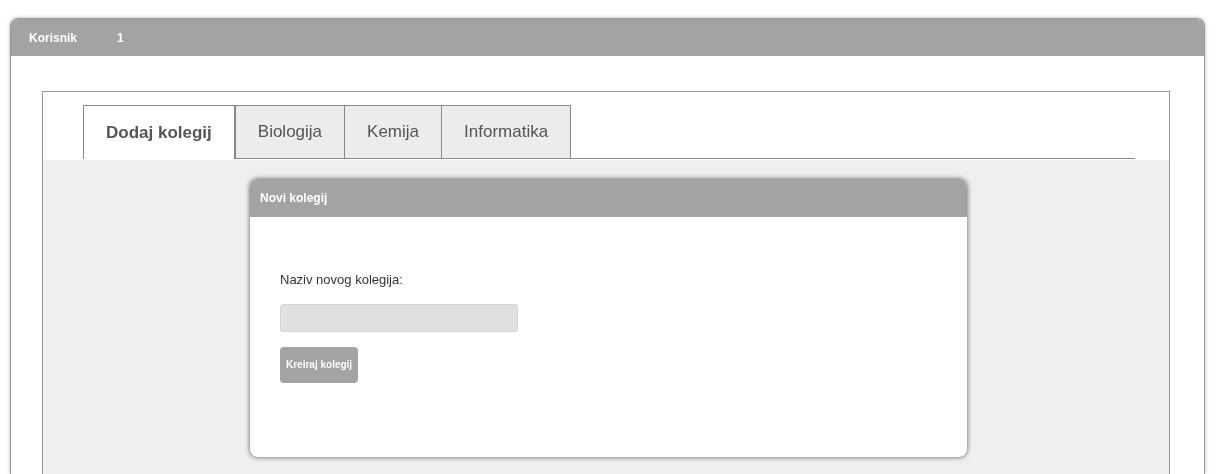  I want to click on tab: Informatika, so click(506, 132).